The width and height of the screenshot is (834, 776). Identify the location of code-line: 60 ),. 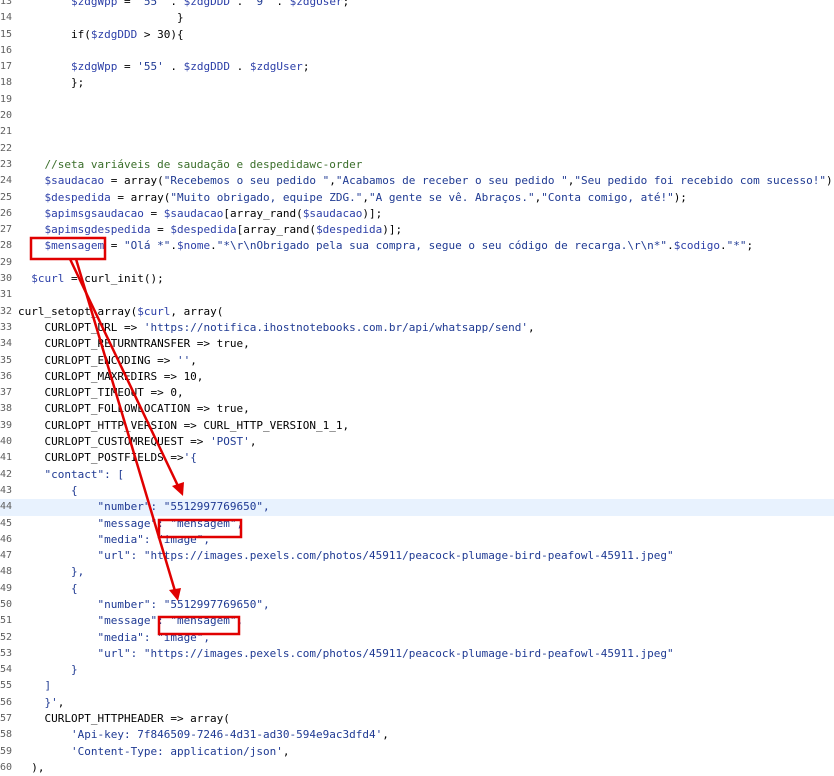
(417, 768).